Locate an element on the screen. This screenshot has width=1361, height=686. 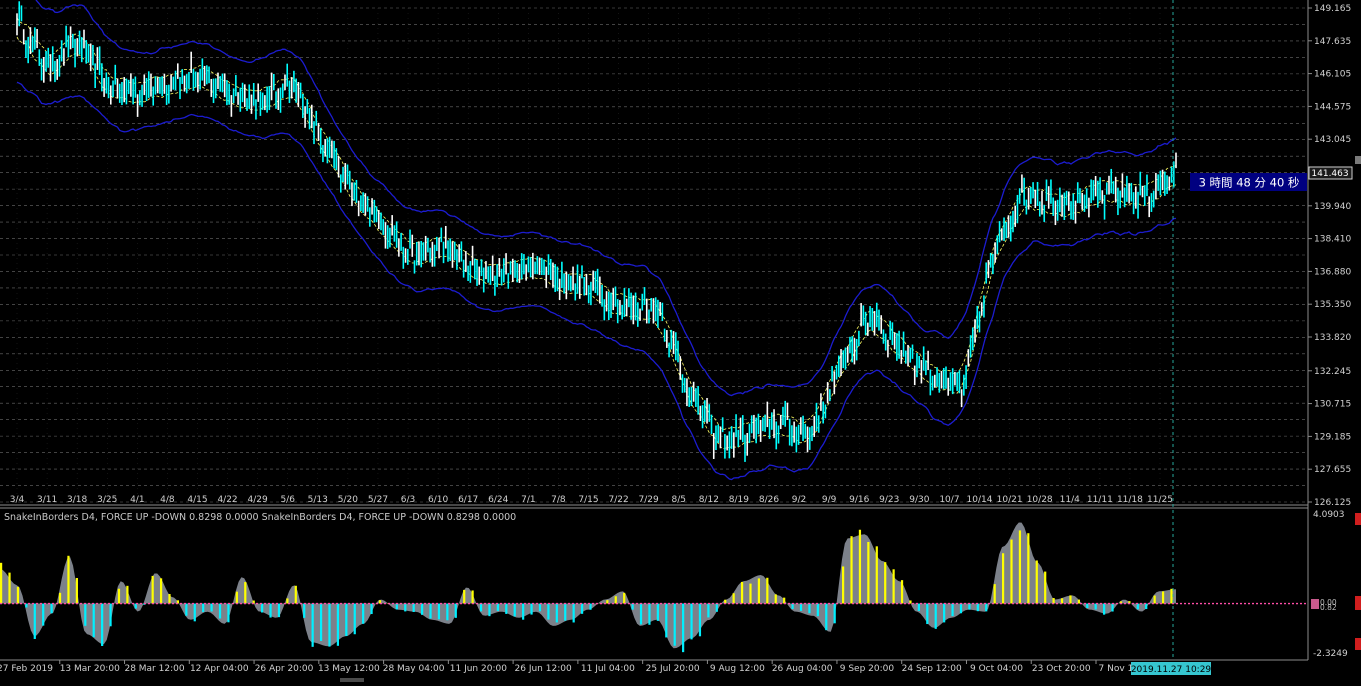
date-tick-label: 4/1 is located at coordinates (137, 500).